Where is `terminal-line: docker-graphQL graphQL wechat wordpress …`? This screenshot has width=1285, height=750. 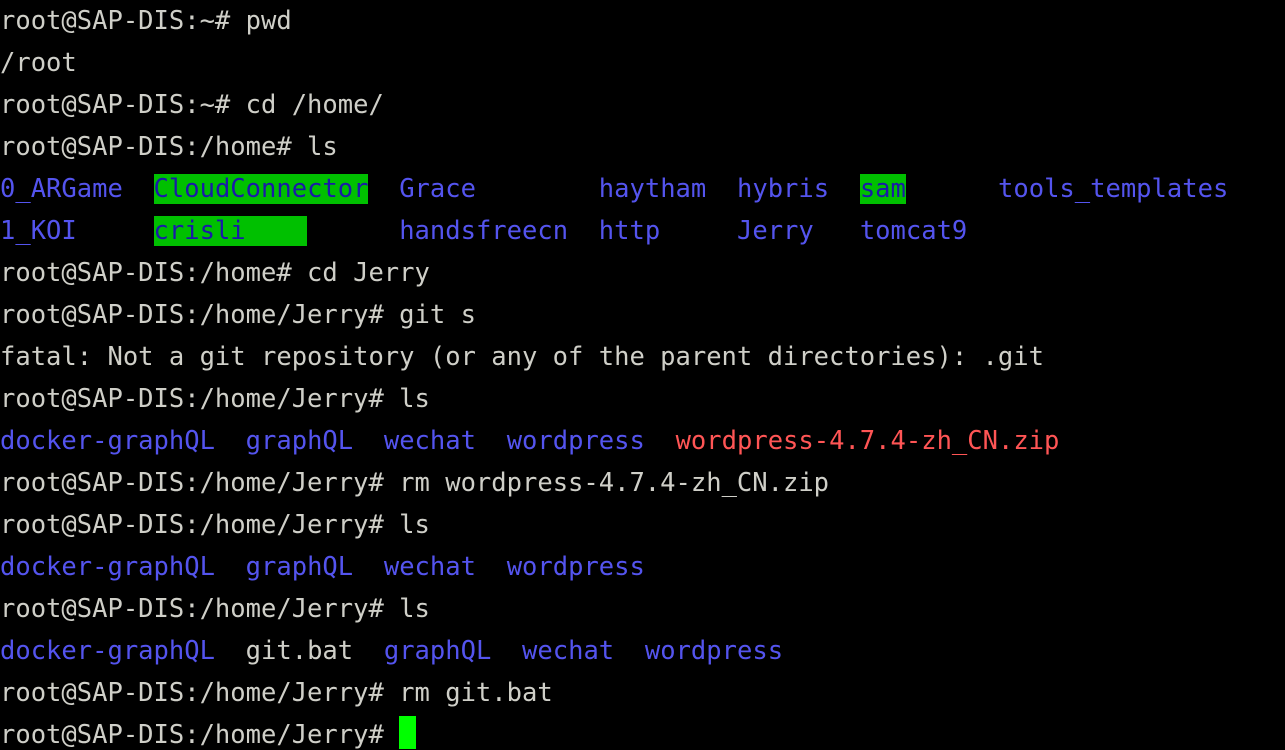
terminal-line: docker-graphQL graphQL wechat wordpress … is located at coordinates (642, 441).